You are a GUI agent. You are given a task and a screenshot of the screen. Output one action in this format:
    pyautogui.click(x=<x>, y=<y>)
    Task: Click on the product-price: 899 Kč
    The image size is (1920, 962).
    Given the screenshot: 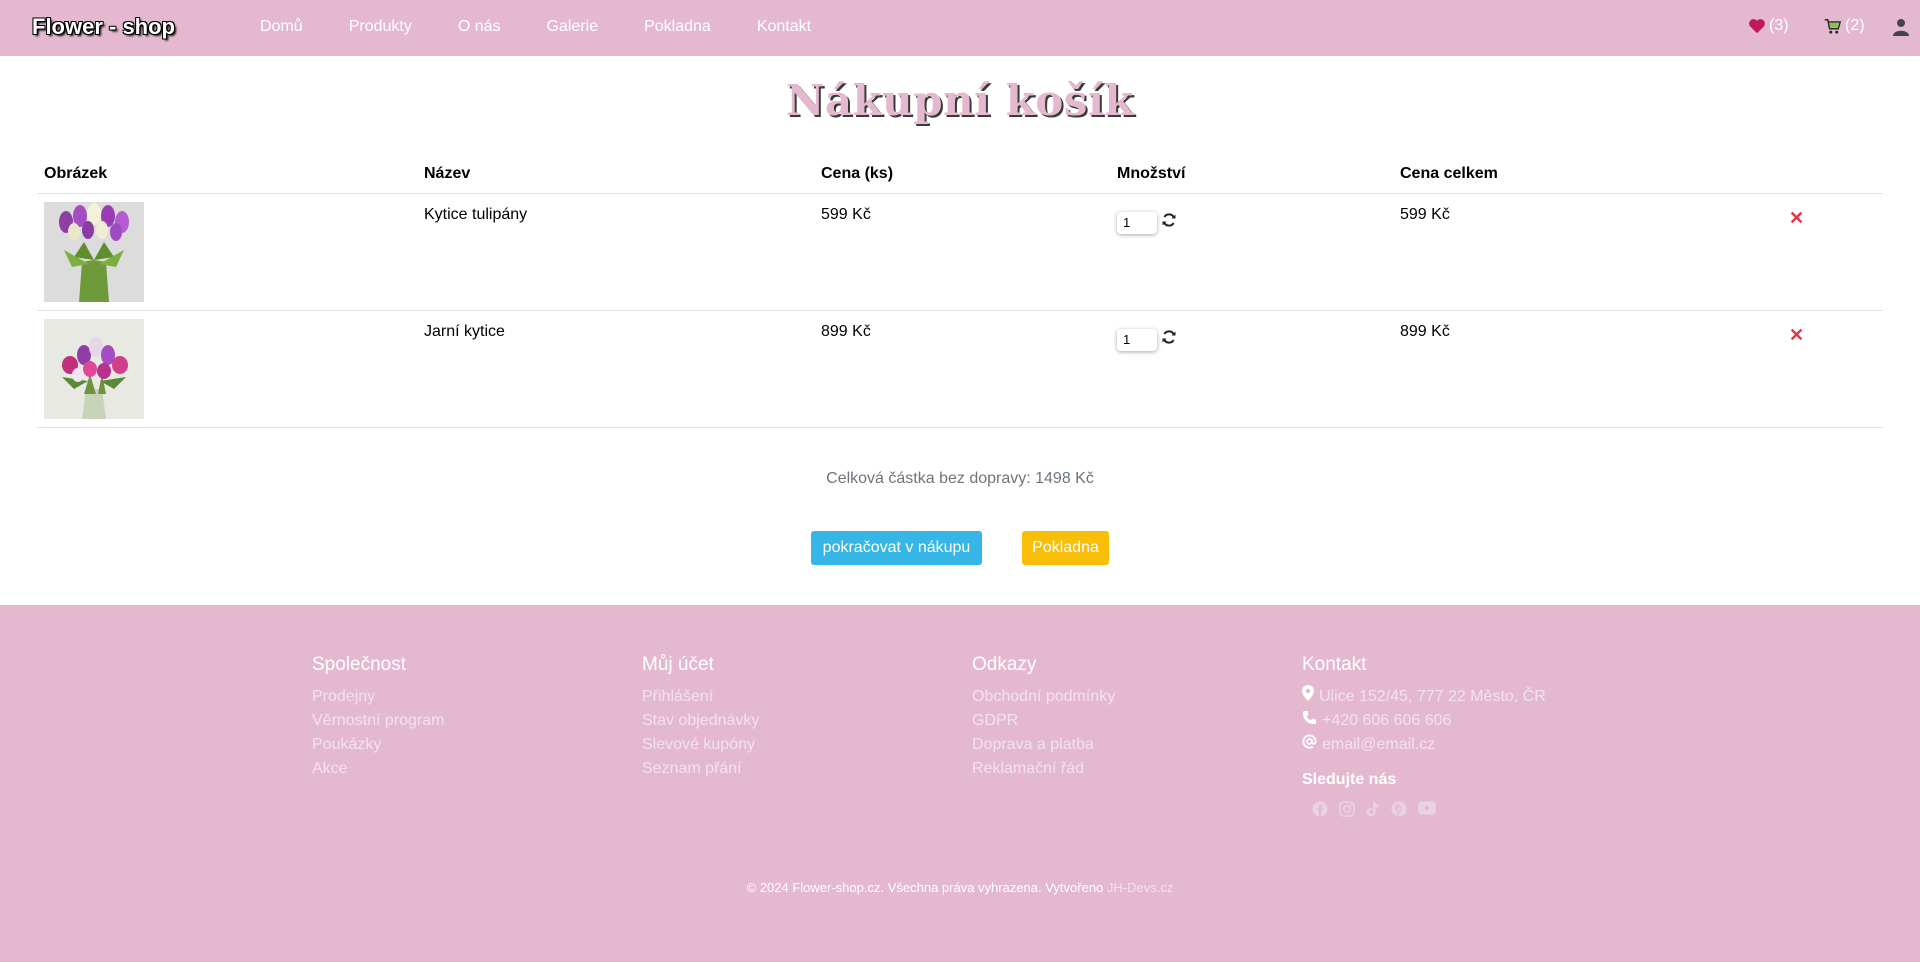 What is the action you would take?
    pyautogui.click(x=962, y=369)
    